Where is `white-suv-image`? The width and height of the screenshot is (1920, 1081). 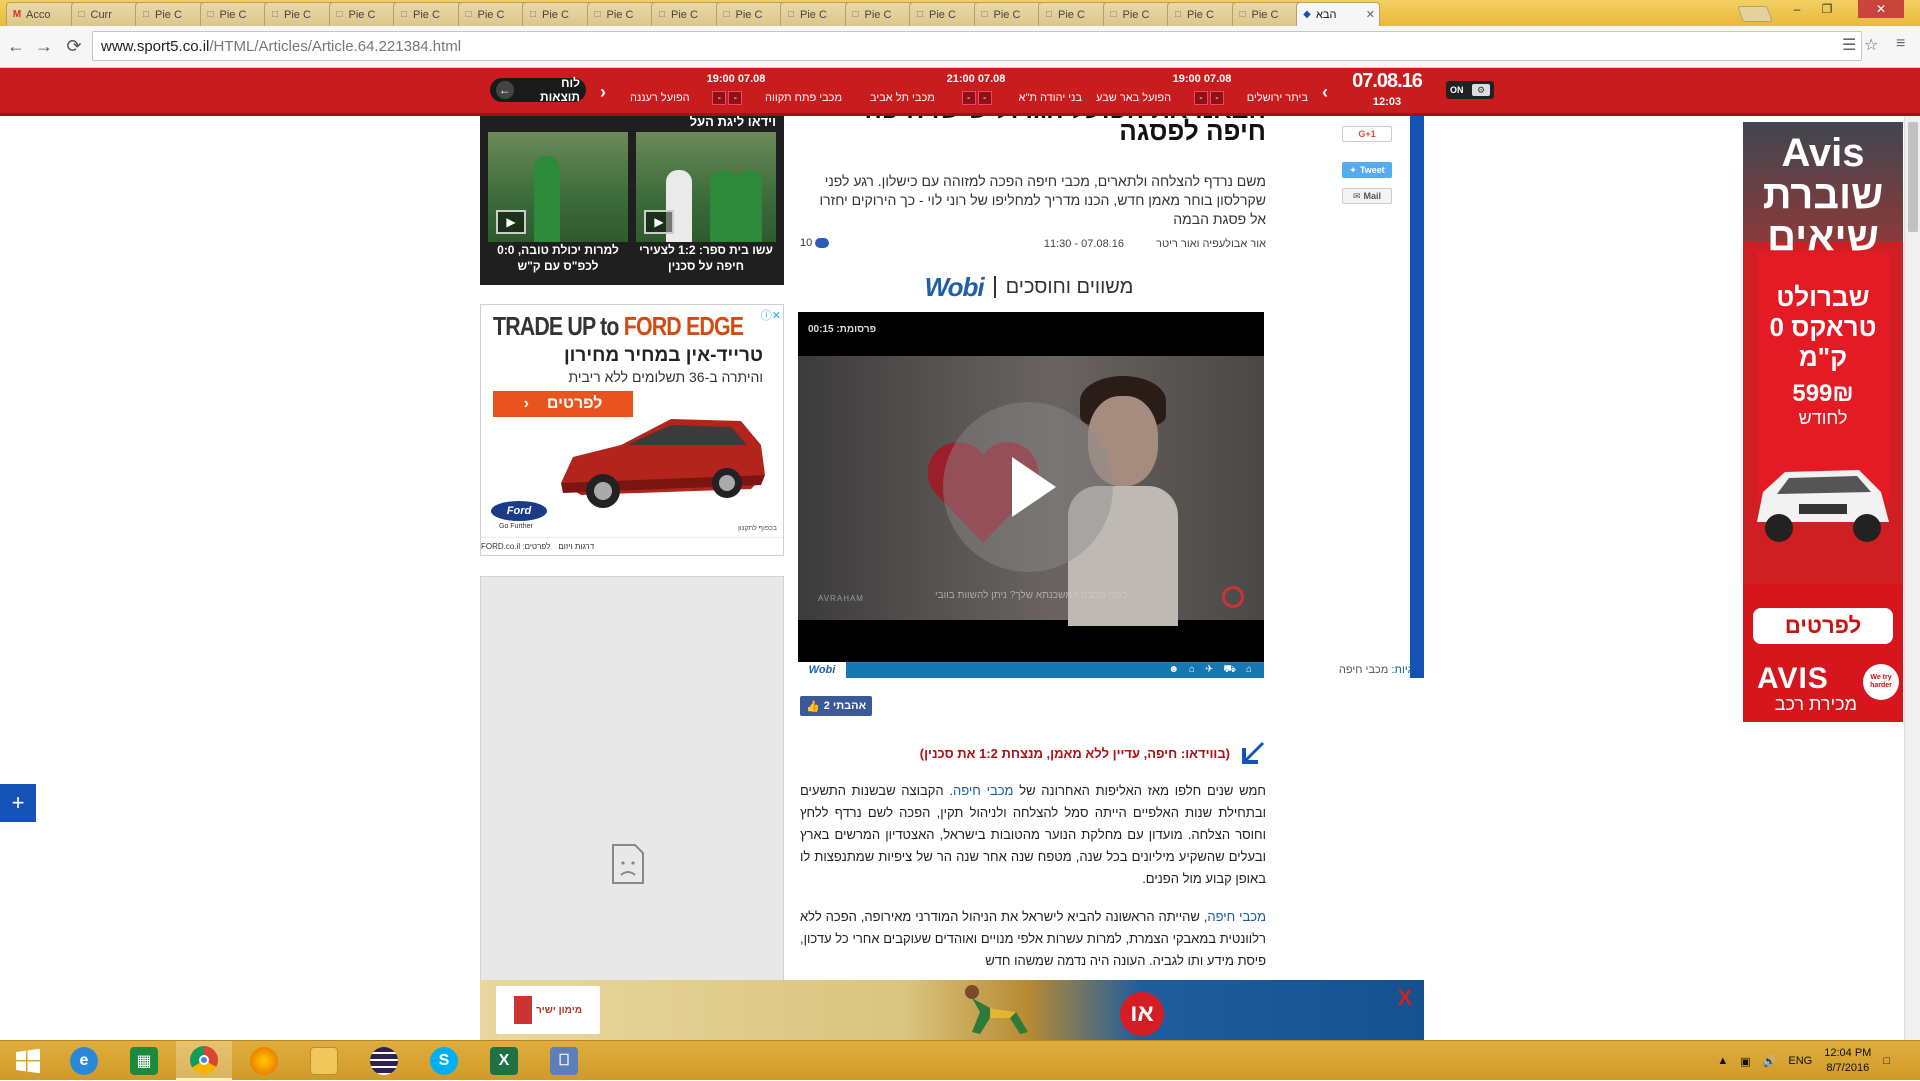 white-suv-image is located at coordinates (1823, 506).